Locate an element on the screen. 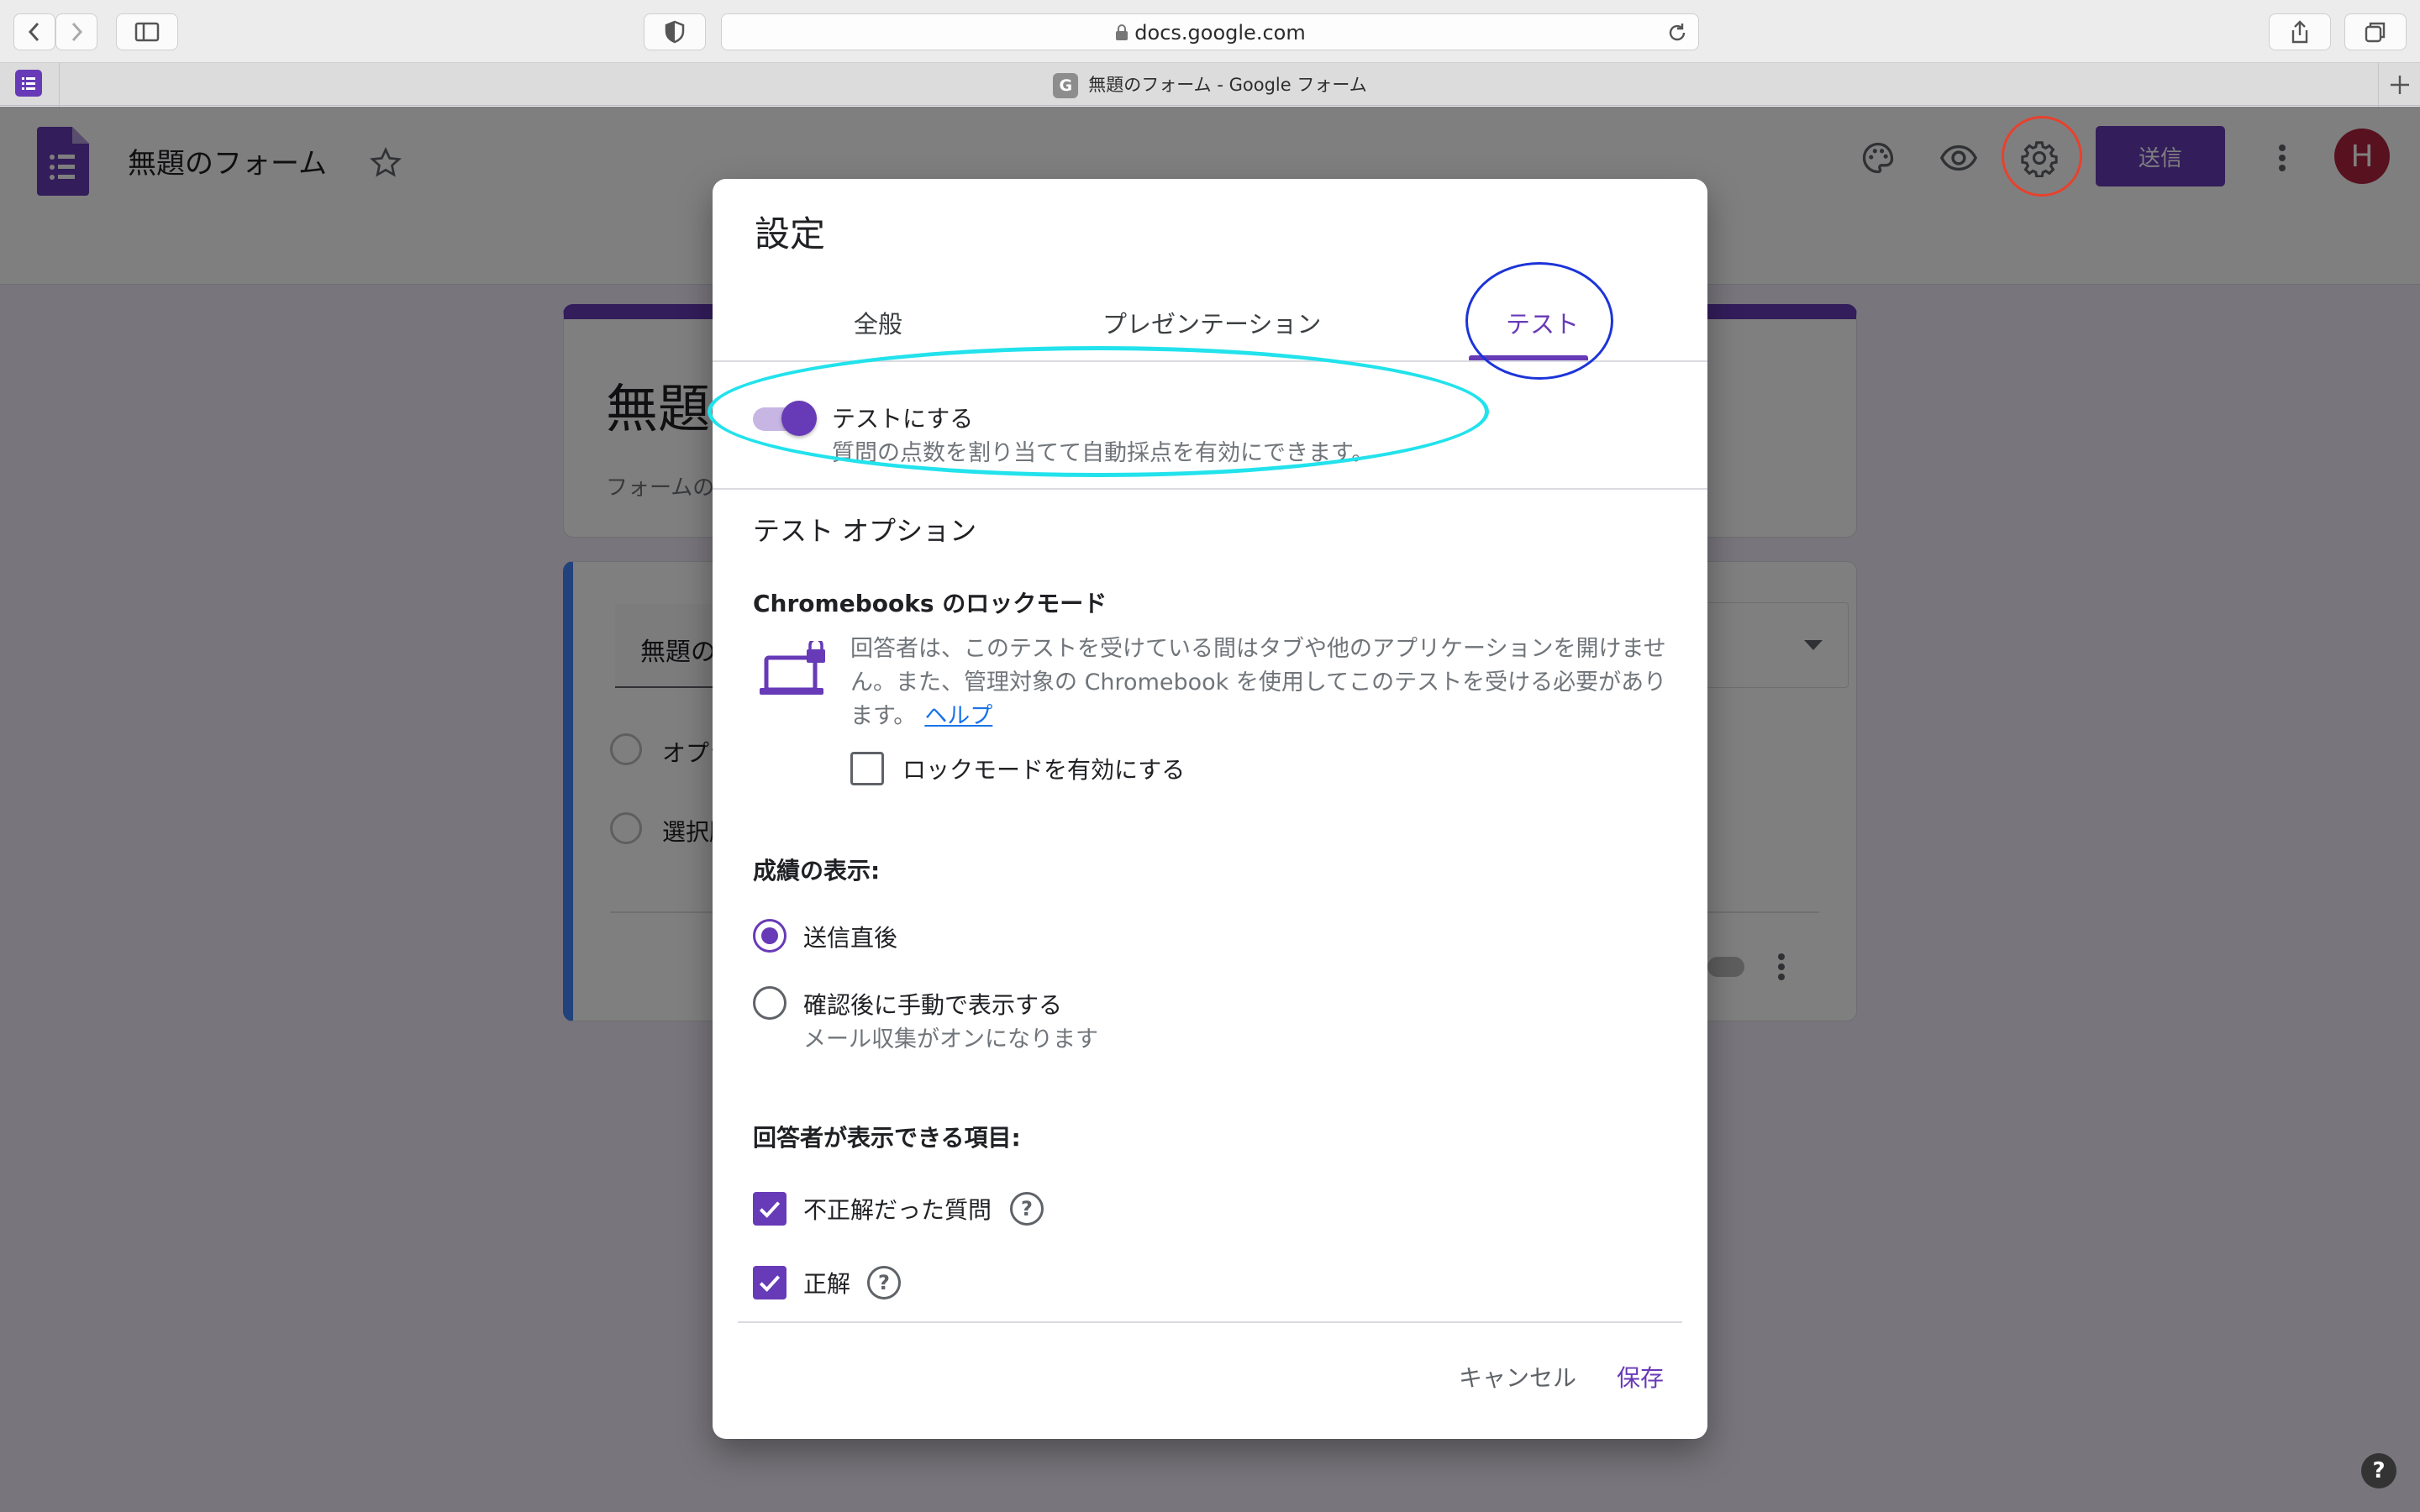 Image resolution: width=2420 pixels, height=1512 pixels. cancel-button: キャンセル is located at coordinates (1517, 1377).